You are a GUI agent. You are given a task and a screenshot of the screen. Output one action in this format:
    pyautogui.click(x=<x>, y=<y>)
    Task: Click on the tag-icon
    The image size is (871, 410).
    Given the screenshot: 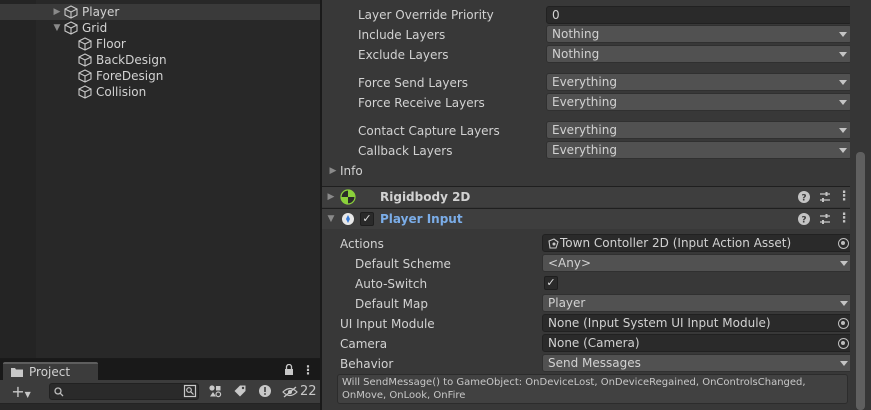 What is the action you would take?
    pyautogui.click(x=240, y=391)
    